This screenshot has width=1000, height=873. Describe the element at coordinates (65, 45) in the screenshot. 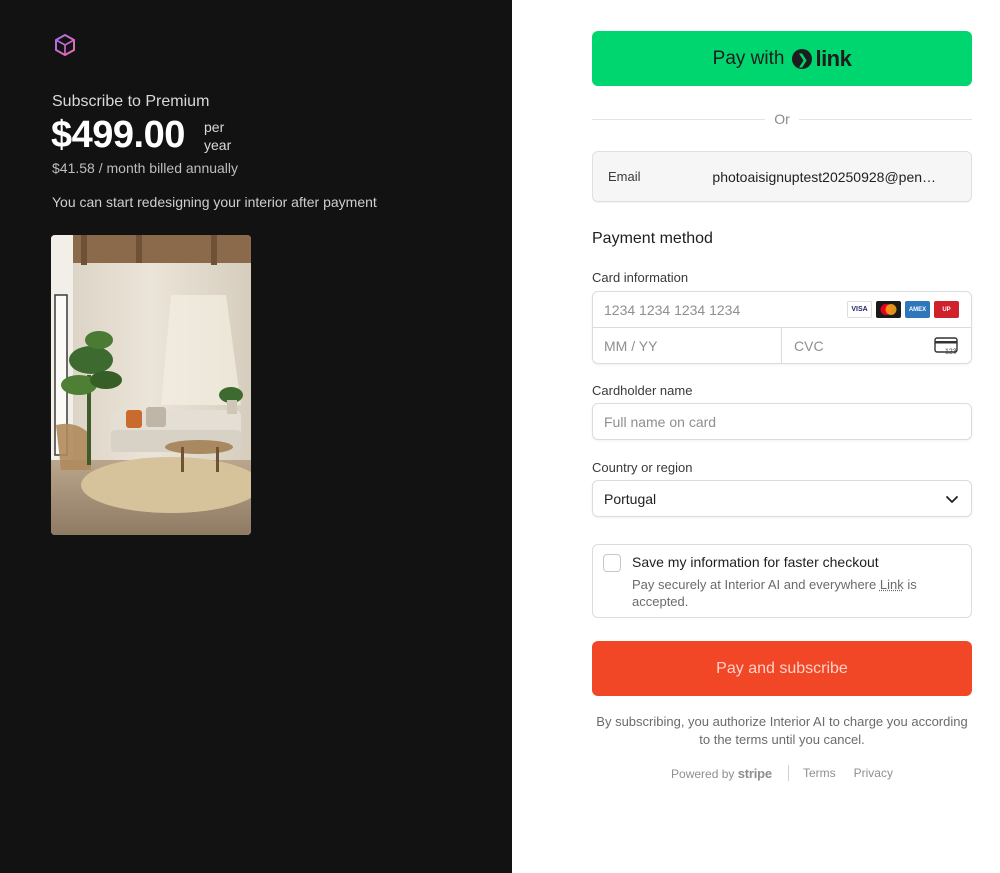

I see `cube-logo-icon` at that location.